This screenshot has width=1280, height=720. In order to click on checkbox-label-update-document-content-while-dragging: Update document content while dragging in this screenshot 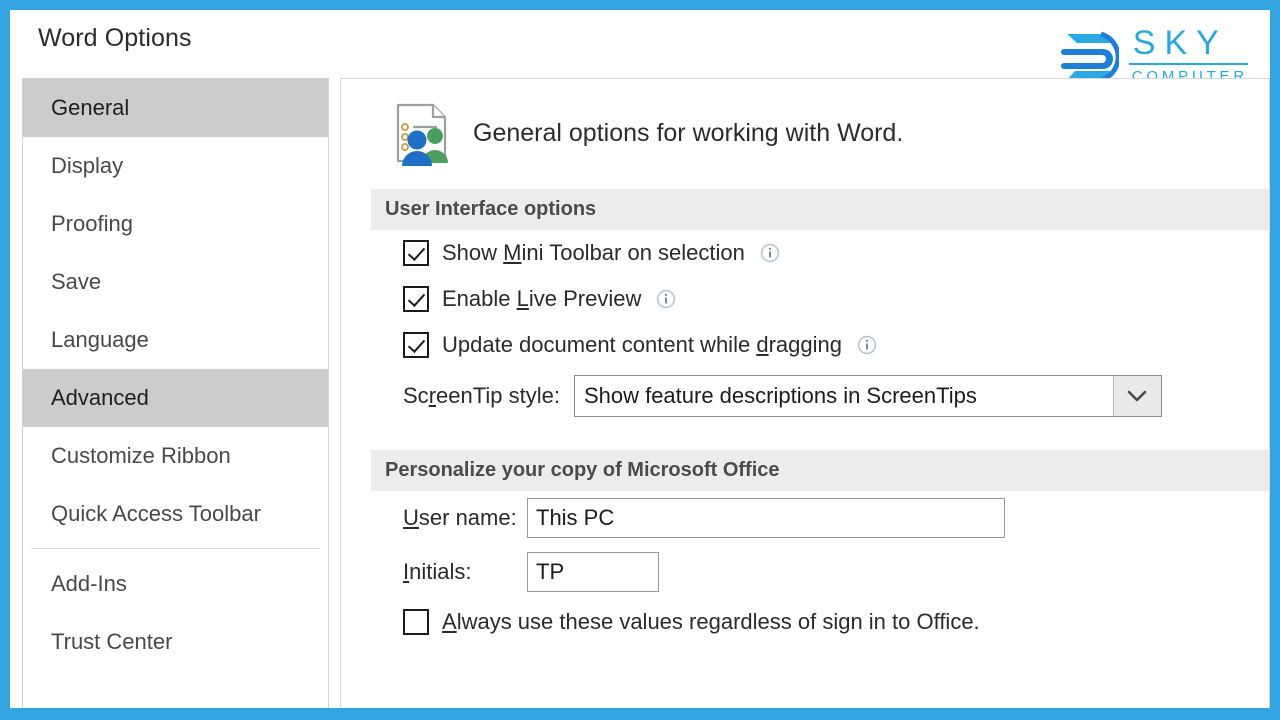, I will do `click(642, 344)`.